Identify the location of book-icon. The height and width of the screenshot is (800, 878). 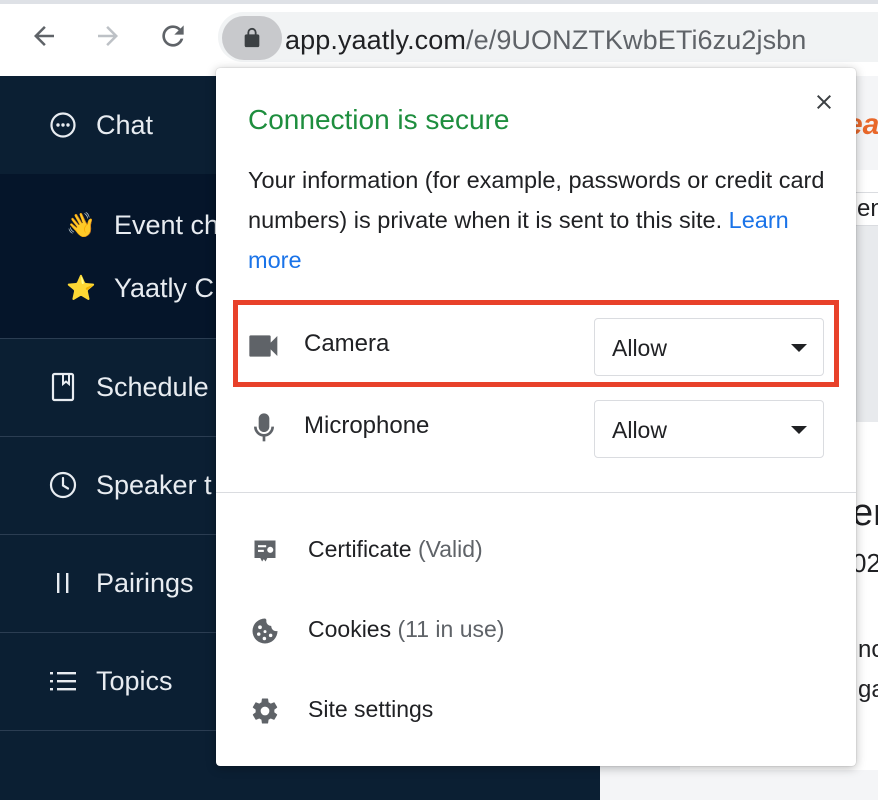
(63, 387).